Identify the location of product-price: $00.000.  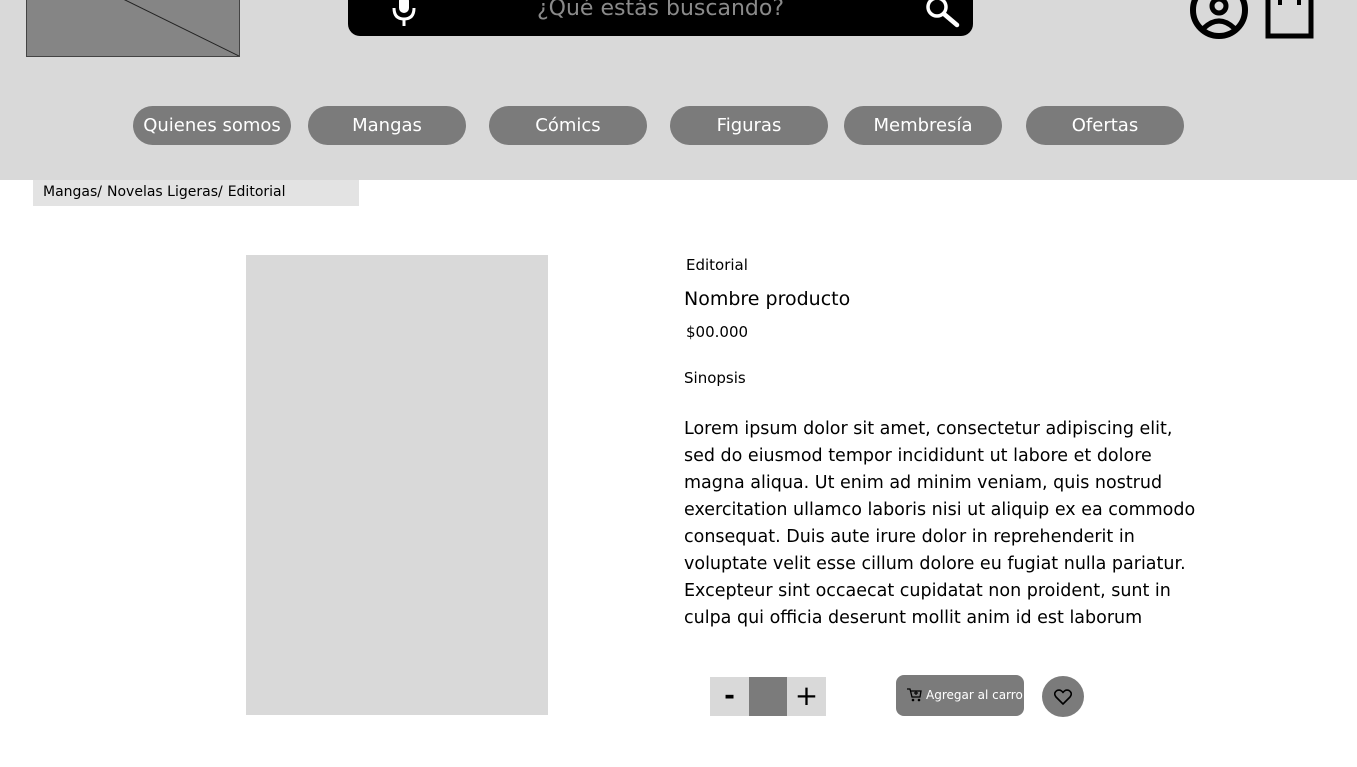
(717, 332).